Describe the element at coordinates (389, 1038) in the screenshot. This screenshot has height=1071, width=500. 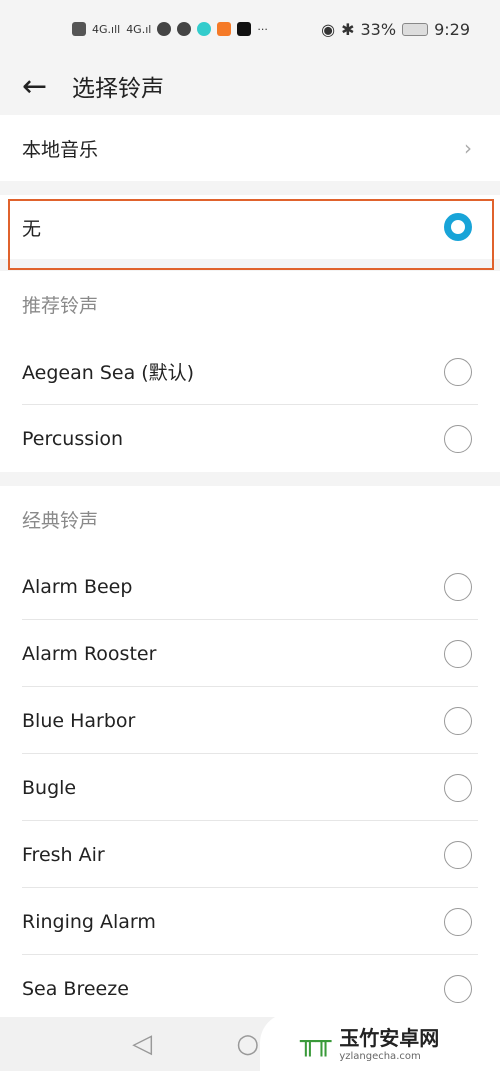
I see `watermark-name: 玉竹安卓网` at that location.